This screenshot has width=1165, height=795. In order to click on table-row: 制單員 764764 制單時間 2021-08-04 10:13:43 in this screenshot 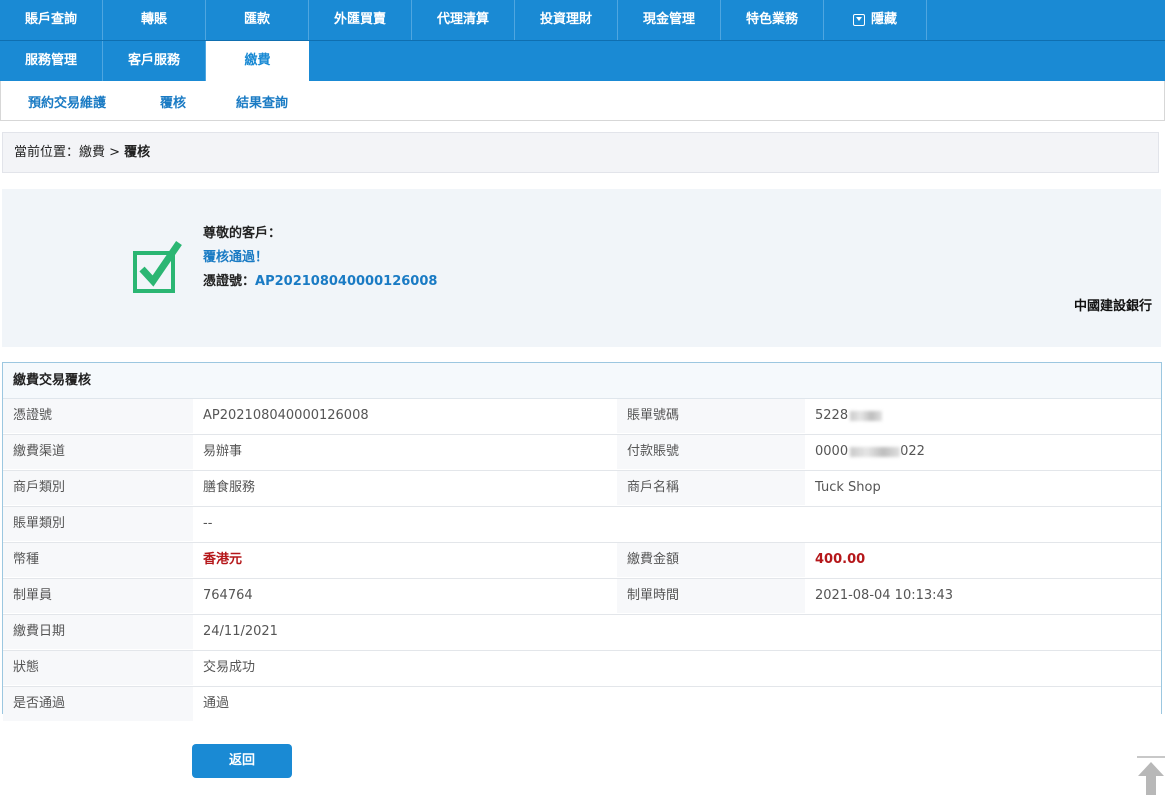, I will do `click(582, 597)`.